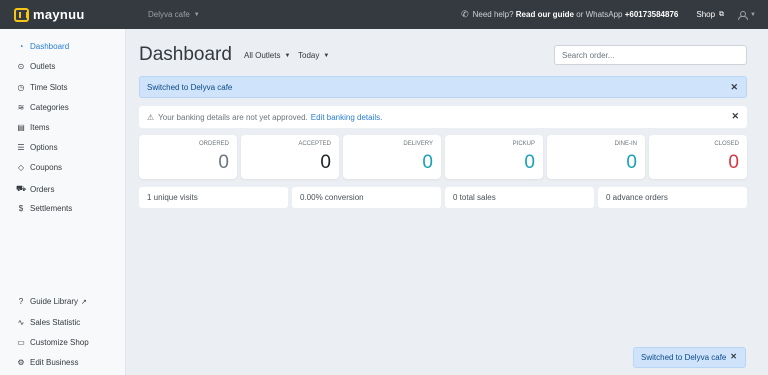  Describe the element at coordinates (625, 144) in the screenshot. I see `stat-label: DINE-IN` at that location.